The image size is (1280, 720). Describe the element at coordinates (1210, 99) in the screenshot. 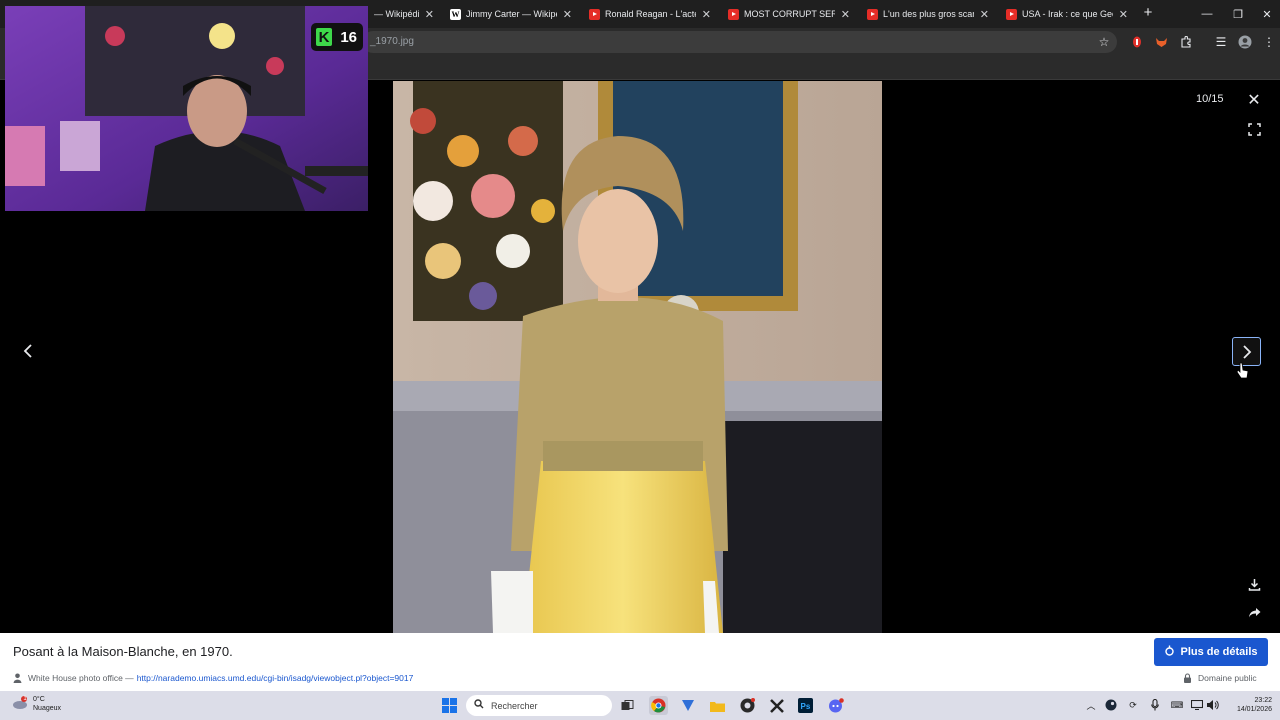

I see `image-counter: 10/15` at that location.